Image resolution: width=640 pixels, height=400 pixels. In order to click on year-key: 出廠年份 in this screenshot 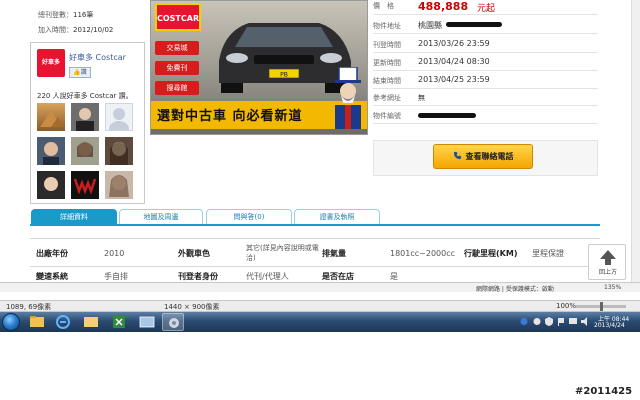, I will do `click(52, 253)`.